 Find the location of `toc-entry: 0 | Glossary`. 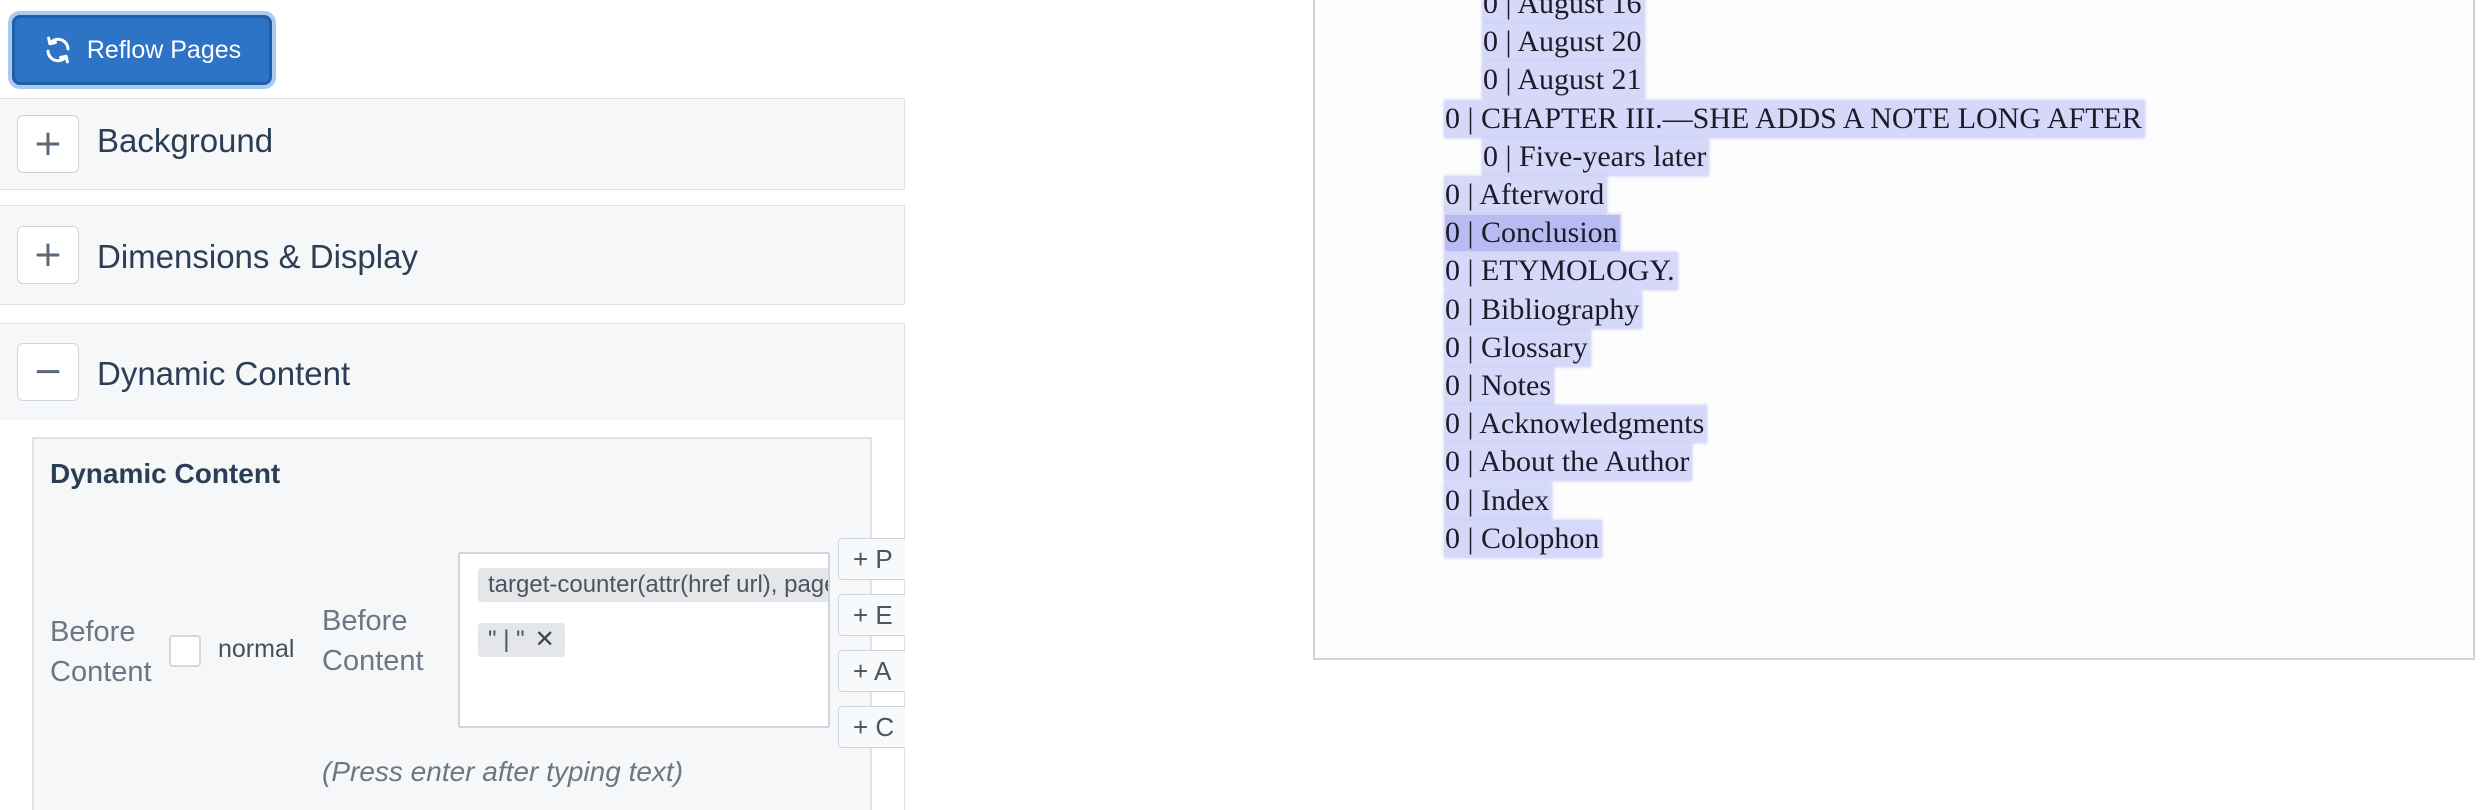

toc-entry: 0 | Glossary is located at coordinates (1517, 347).